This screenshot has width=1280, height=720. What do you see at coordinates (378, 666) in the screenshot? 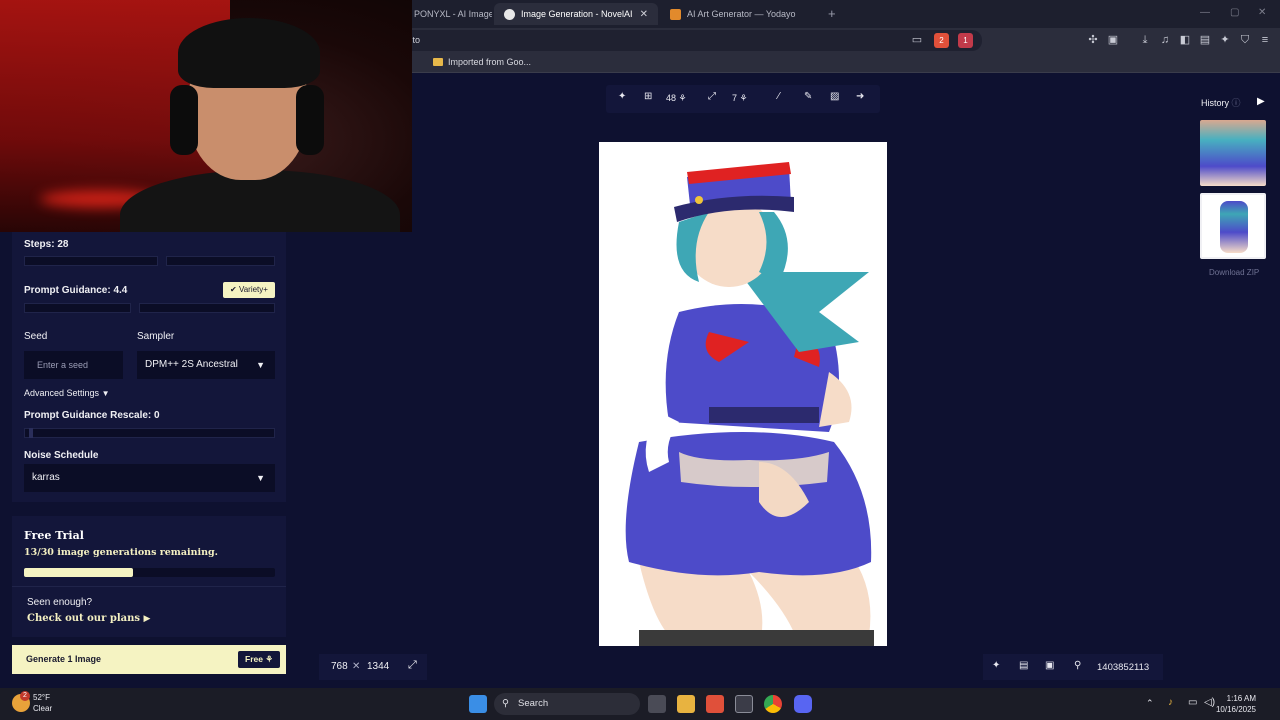
I see `height-value: 1344` at bounding box center [378, 666].